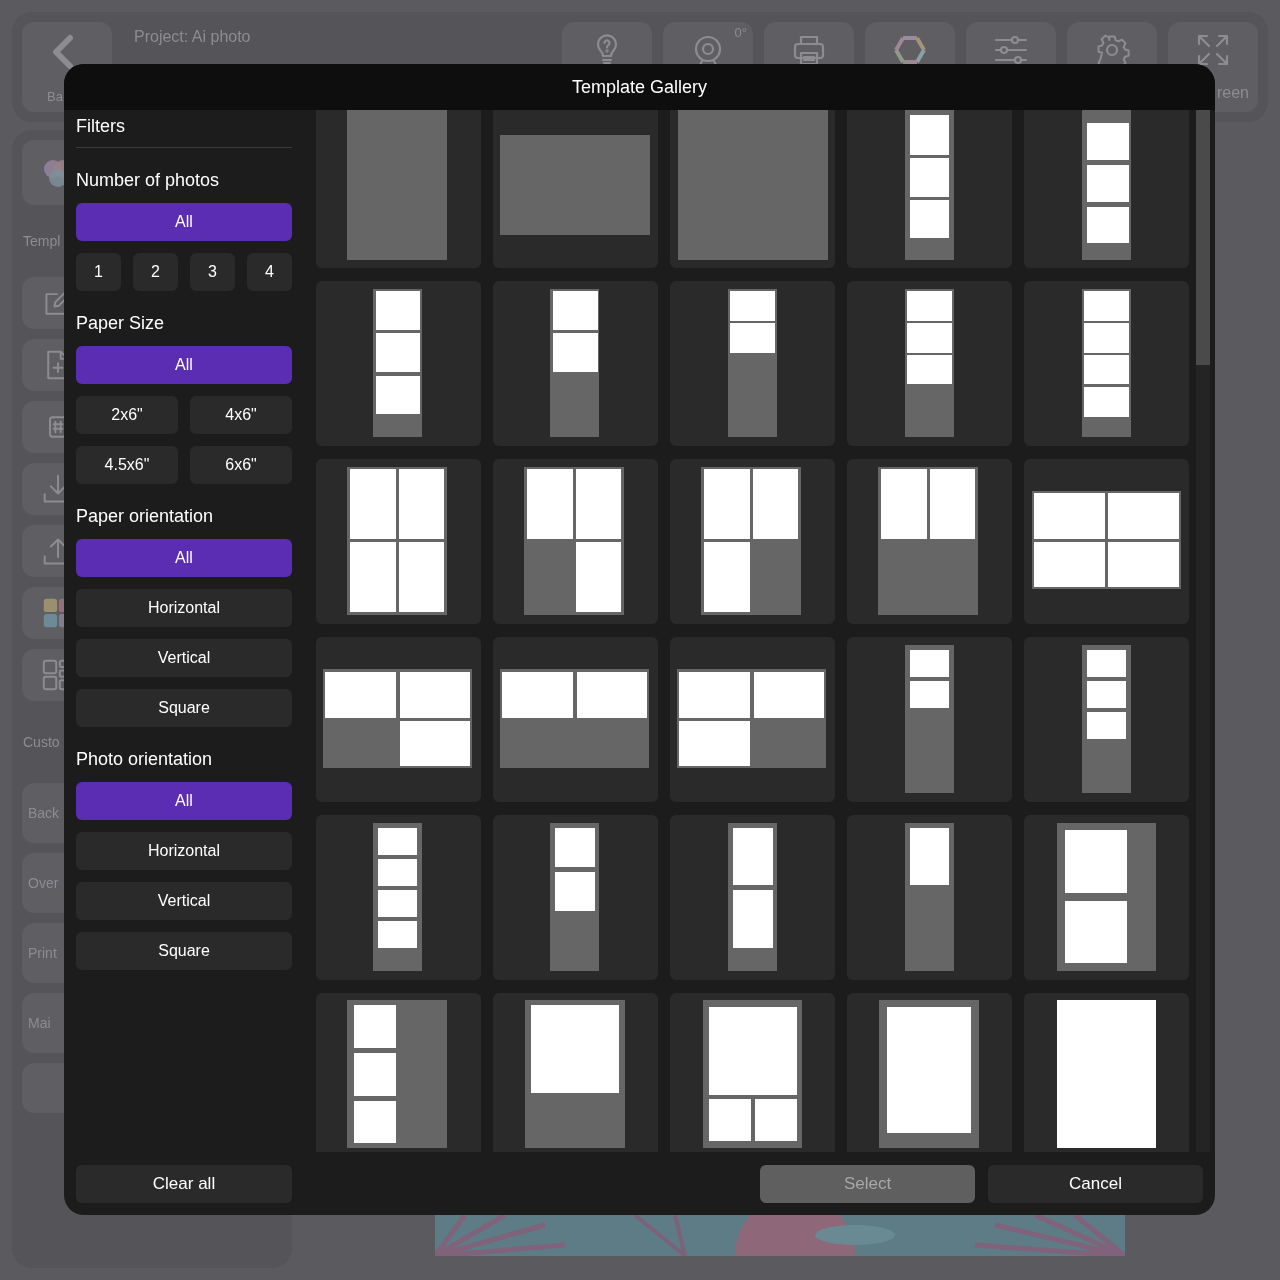  I want to click on filter-heading: Number of photos, so click(148, 180).